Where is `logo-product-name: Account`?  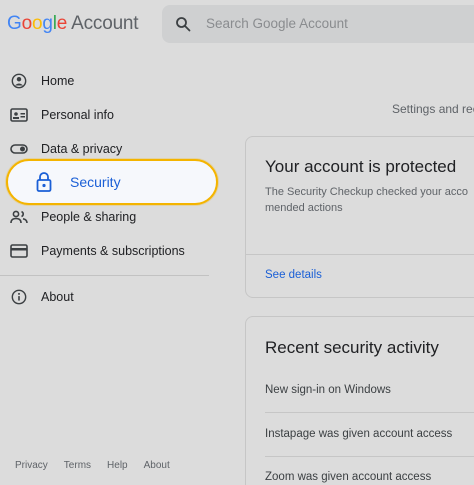 logo-product-name: Account is located at coordinates (105, 23).